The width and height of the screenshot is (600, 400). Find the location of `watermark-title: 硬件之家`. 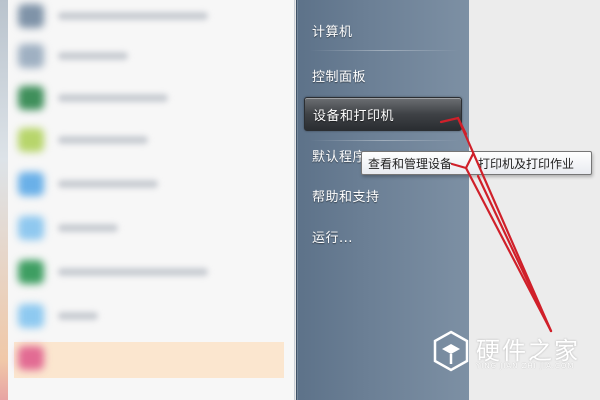

watermark-title: 硬件之家 is located at coordinates (528, 351).